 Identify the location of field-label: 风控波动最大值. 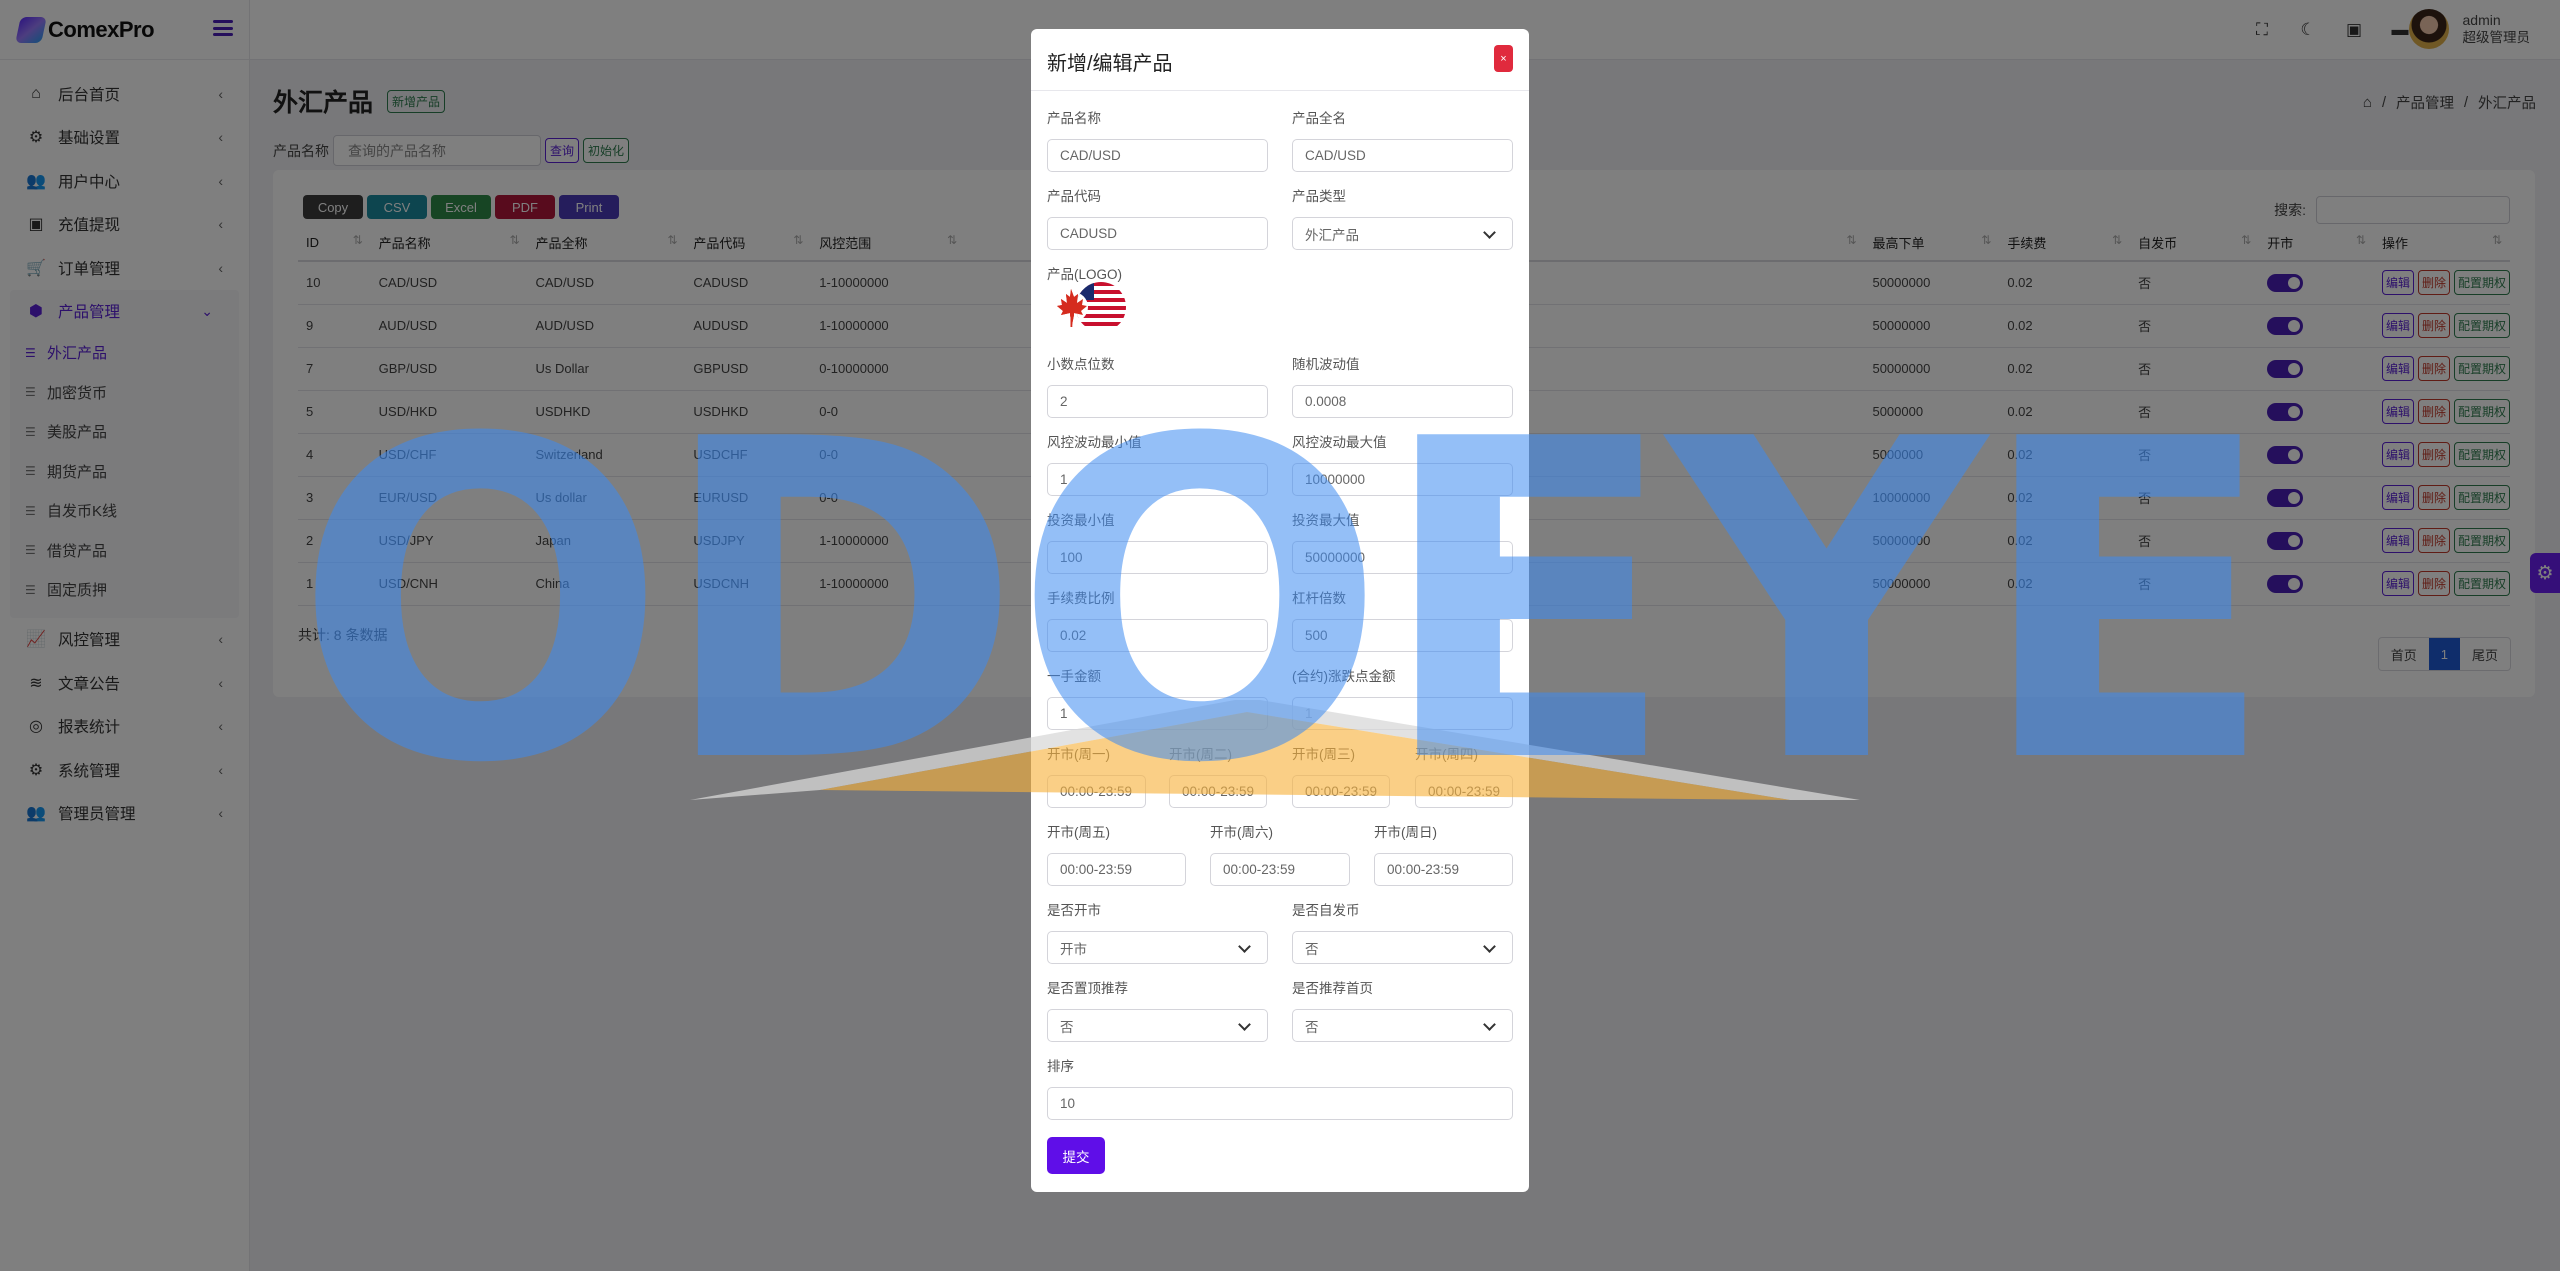
(1339, 442).